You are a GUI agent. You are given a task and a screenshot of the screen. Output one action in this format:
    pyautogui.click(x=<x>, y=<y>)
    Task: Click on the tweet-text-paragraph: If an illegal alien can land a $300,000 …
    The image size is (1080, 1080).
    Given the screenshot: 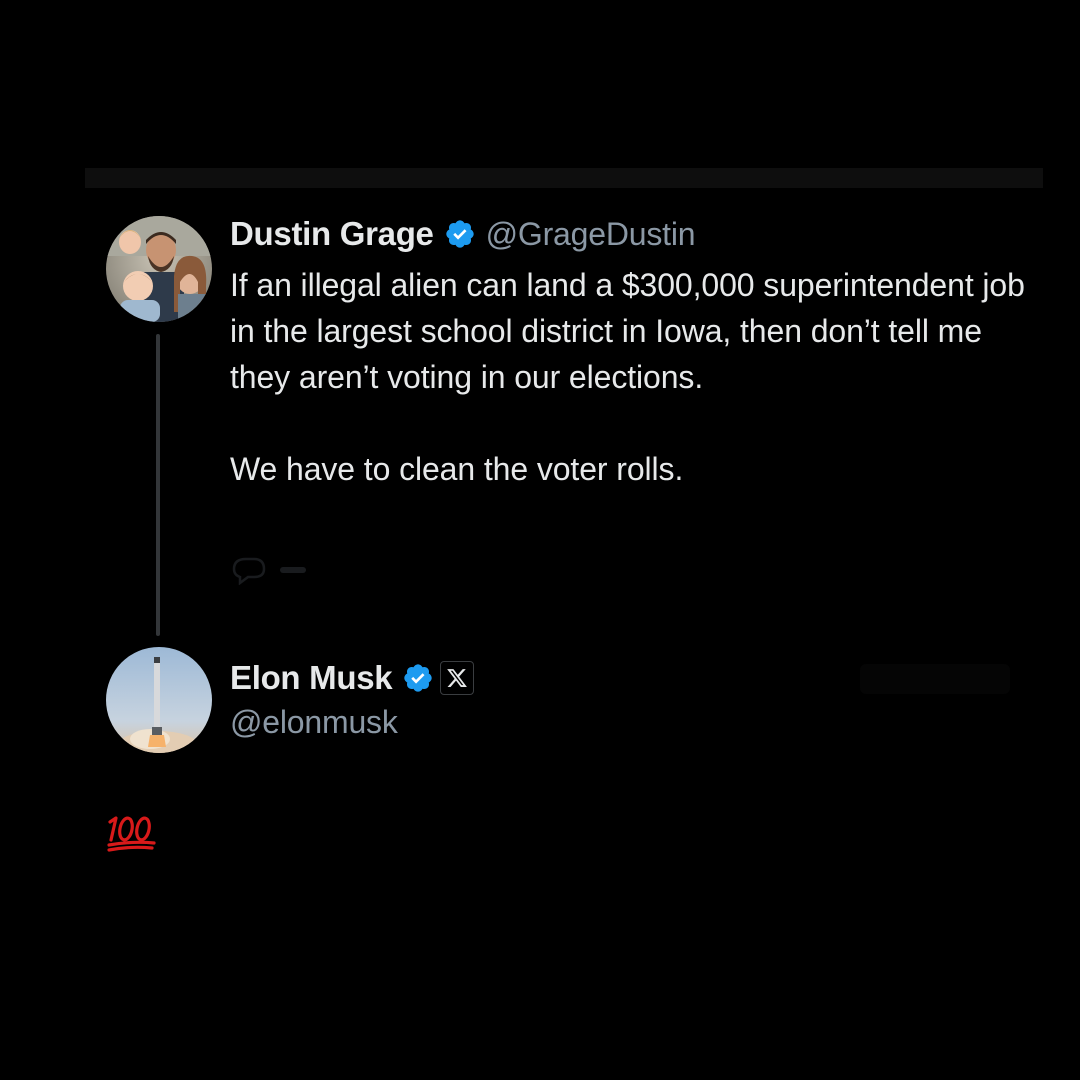 What is the action you would take?
    pyautogui.click(x=627, y=331)
    